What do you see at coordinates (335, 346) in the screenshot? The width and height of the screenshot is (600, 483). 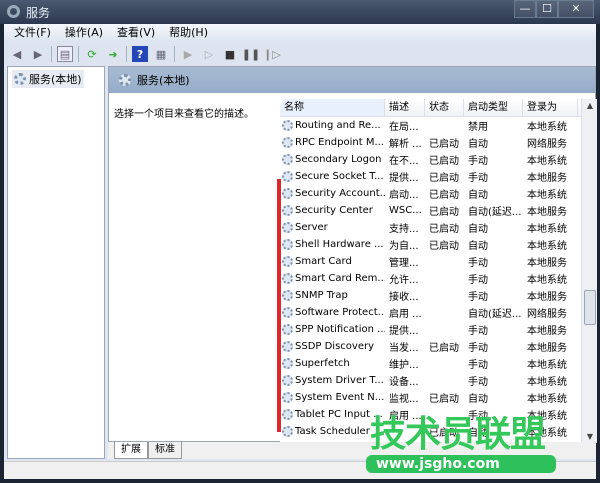 I see `service-name-text: SSDP Discovery` at bounding box center [335, 346].